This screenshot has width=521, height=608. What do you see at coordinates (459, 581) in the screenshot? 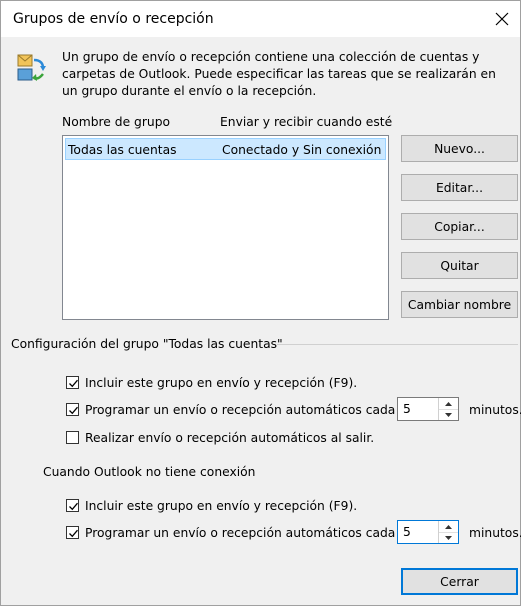
I see `close-button: Cerrar` at bounding box center [459, 581].